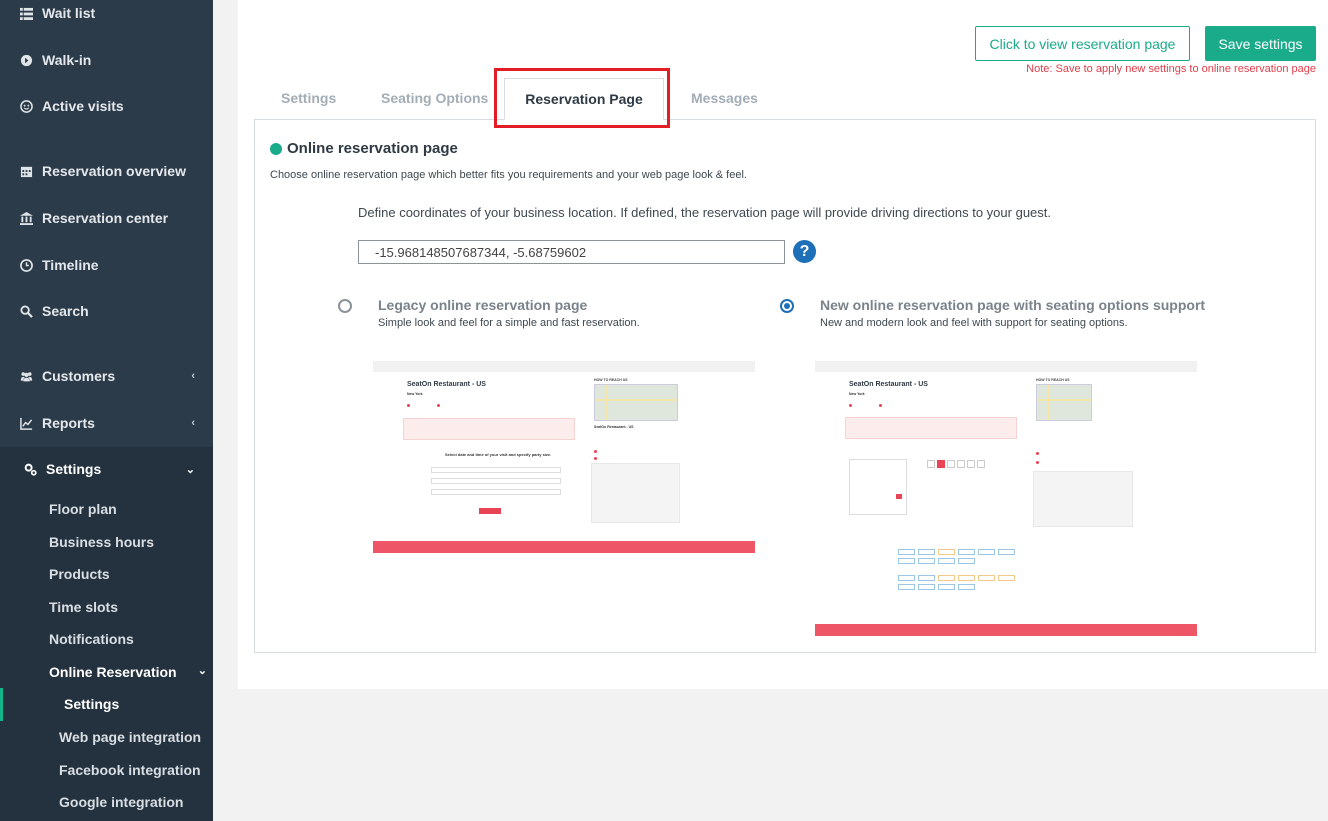  Describe the element at coordinates (595, 458) in the screenshot. I see `preview-website-icon` at that location.